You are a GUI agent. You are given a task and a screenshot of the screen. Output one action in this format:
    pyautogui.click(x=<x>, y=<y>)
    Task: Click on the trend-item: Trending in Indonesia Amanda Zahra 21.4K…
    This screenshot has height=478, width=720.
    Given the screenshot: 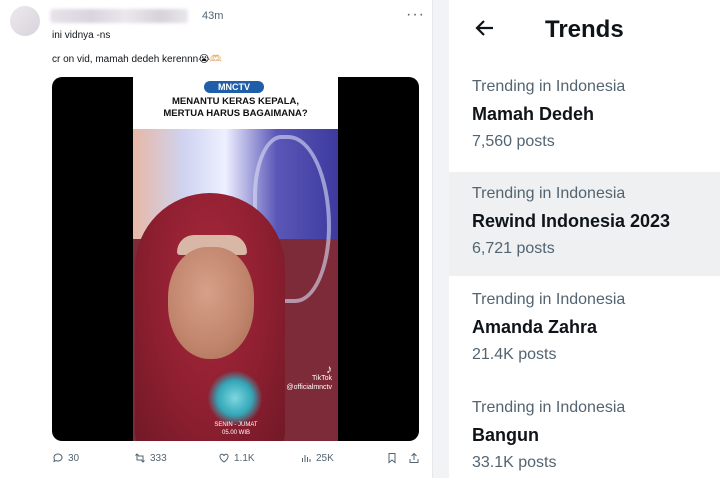 What is the action you would take?
    pyautogui.click(x=584, y=330)
    